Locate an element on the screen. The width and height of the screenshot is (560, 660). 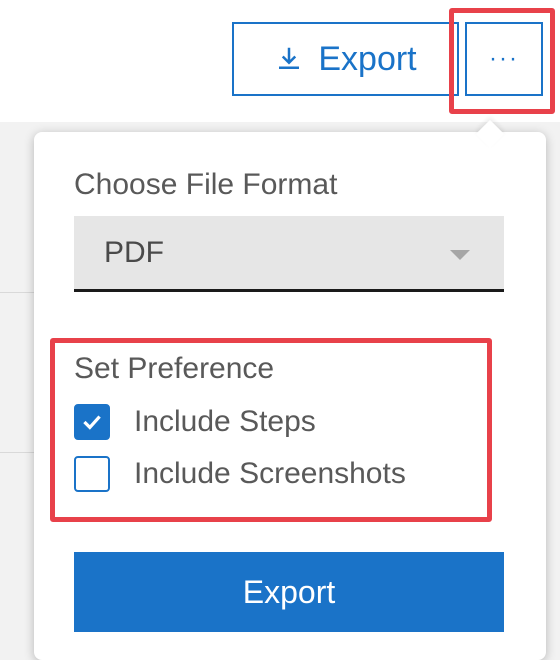
include-steps-checkbox is located at coordinates (92, 422).